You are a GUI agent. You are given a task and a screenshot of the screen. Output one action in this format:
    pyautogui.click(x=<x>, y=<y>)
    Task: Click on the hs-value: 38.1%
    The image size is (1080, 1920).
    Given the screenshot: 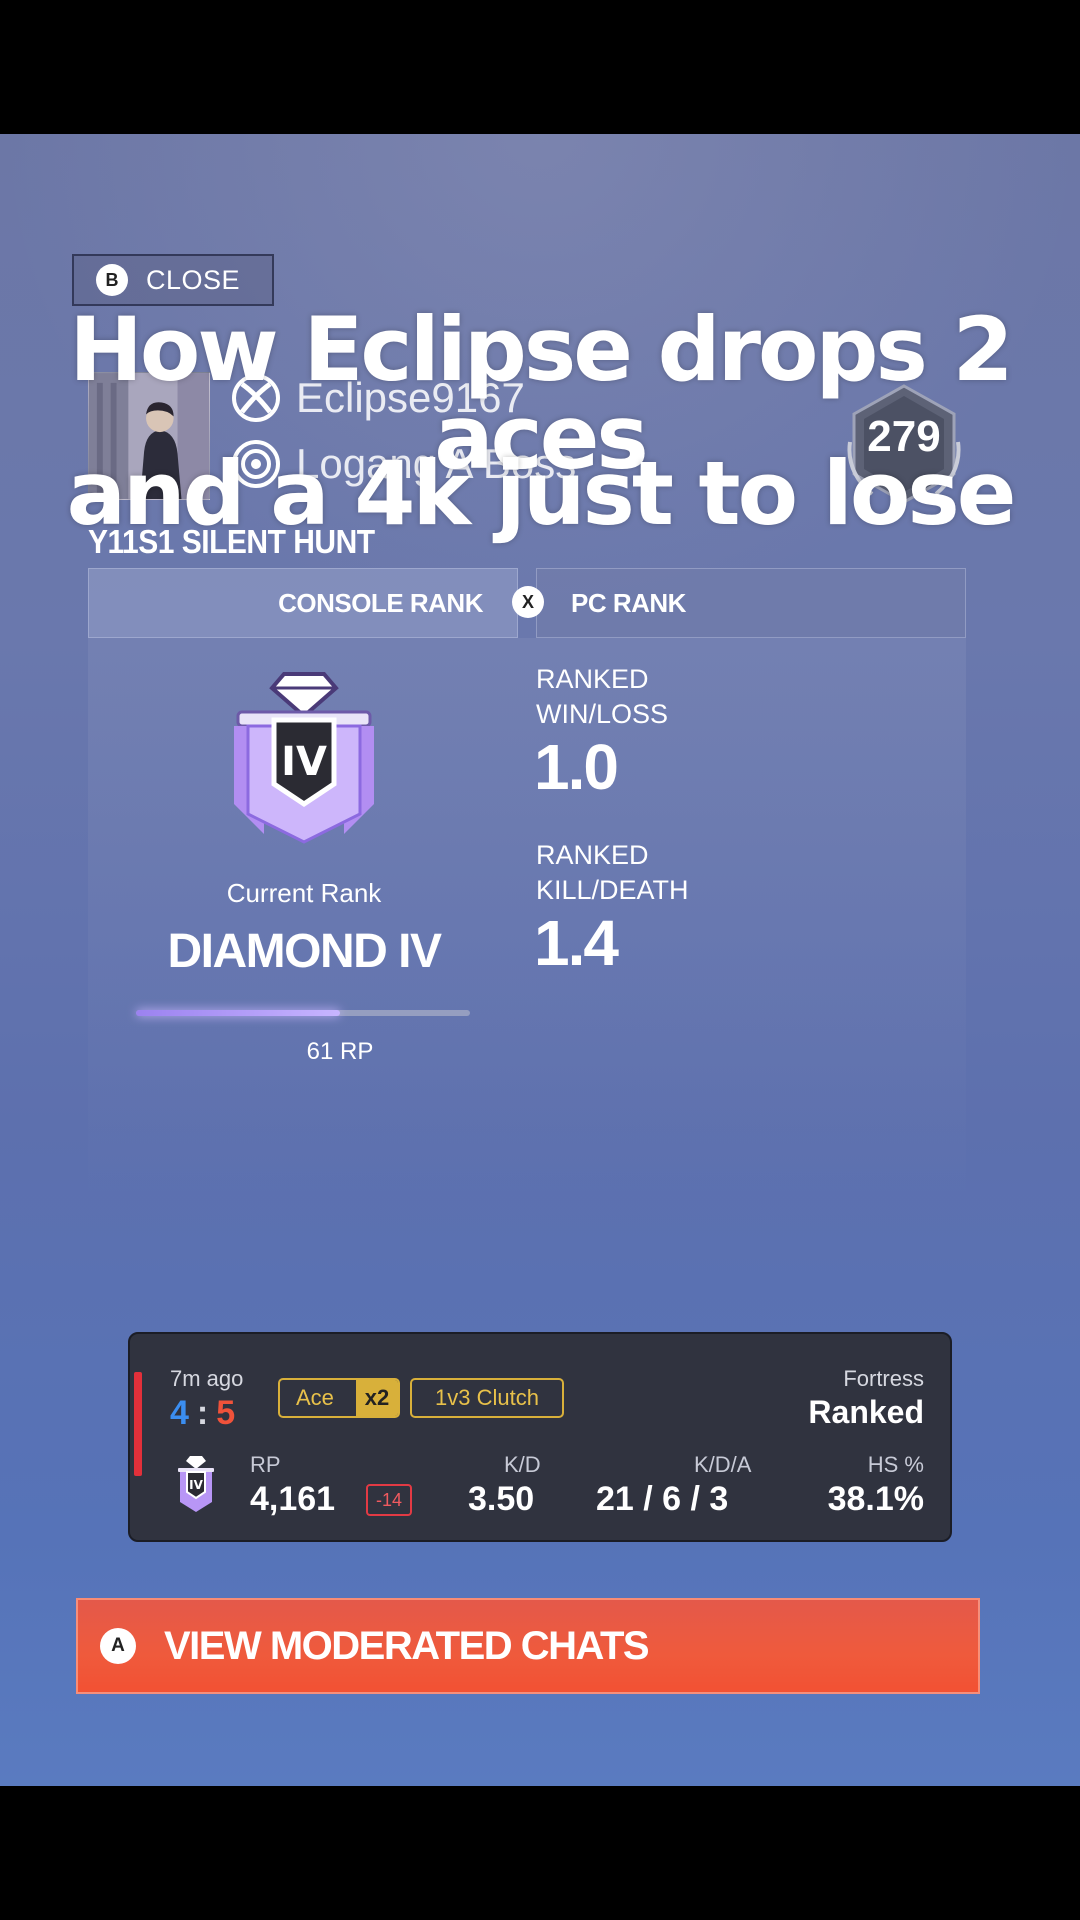 What is the action you would take?
    pyautogui.click(x=875, y=1499)
    